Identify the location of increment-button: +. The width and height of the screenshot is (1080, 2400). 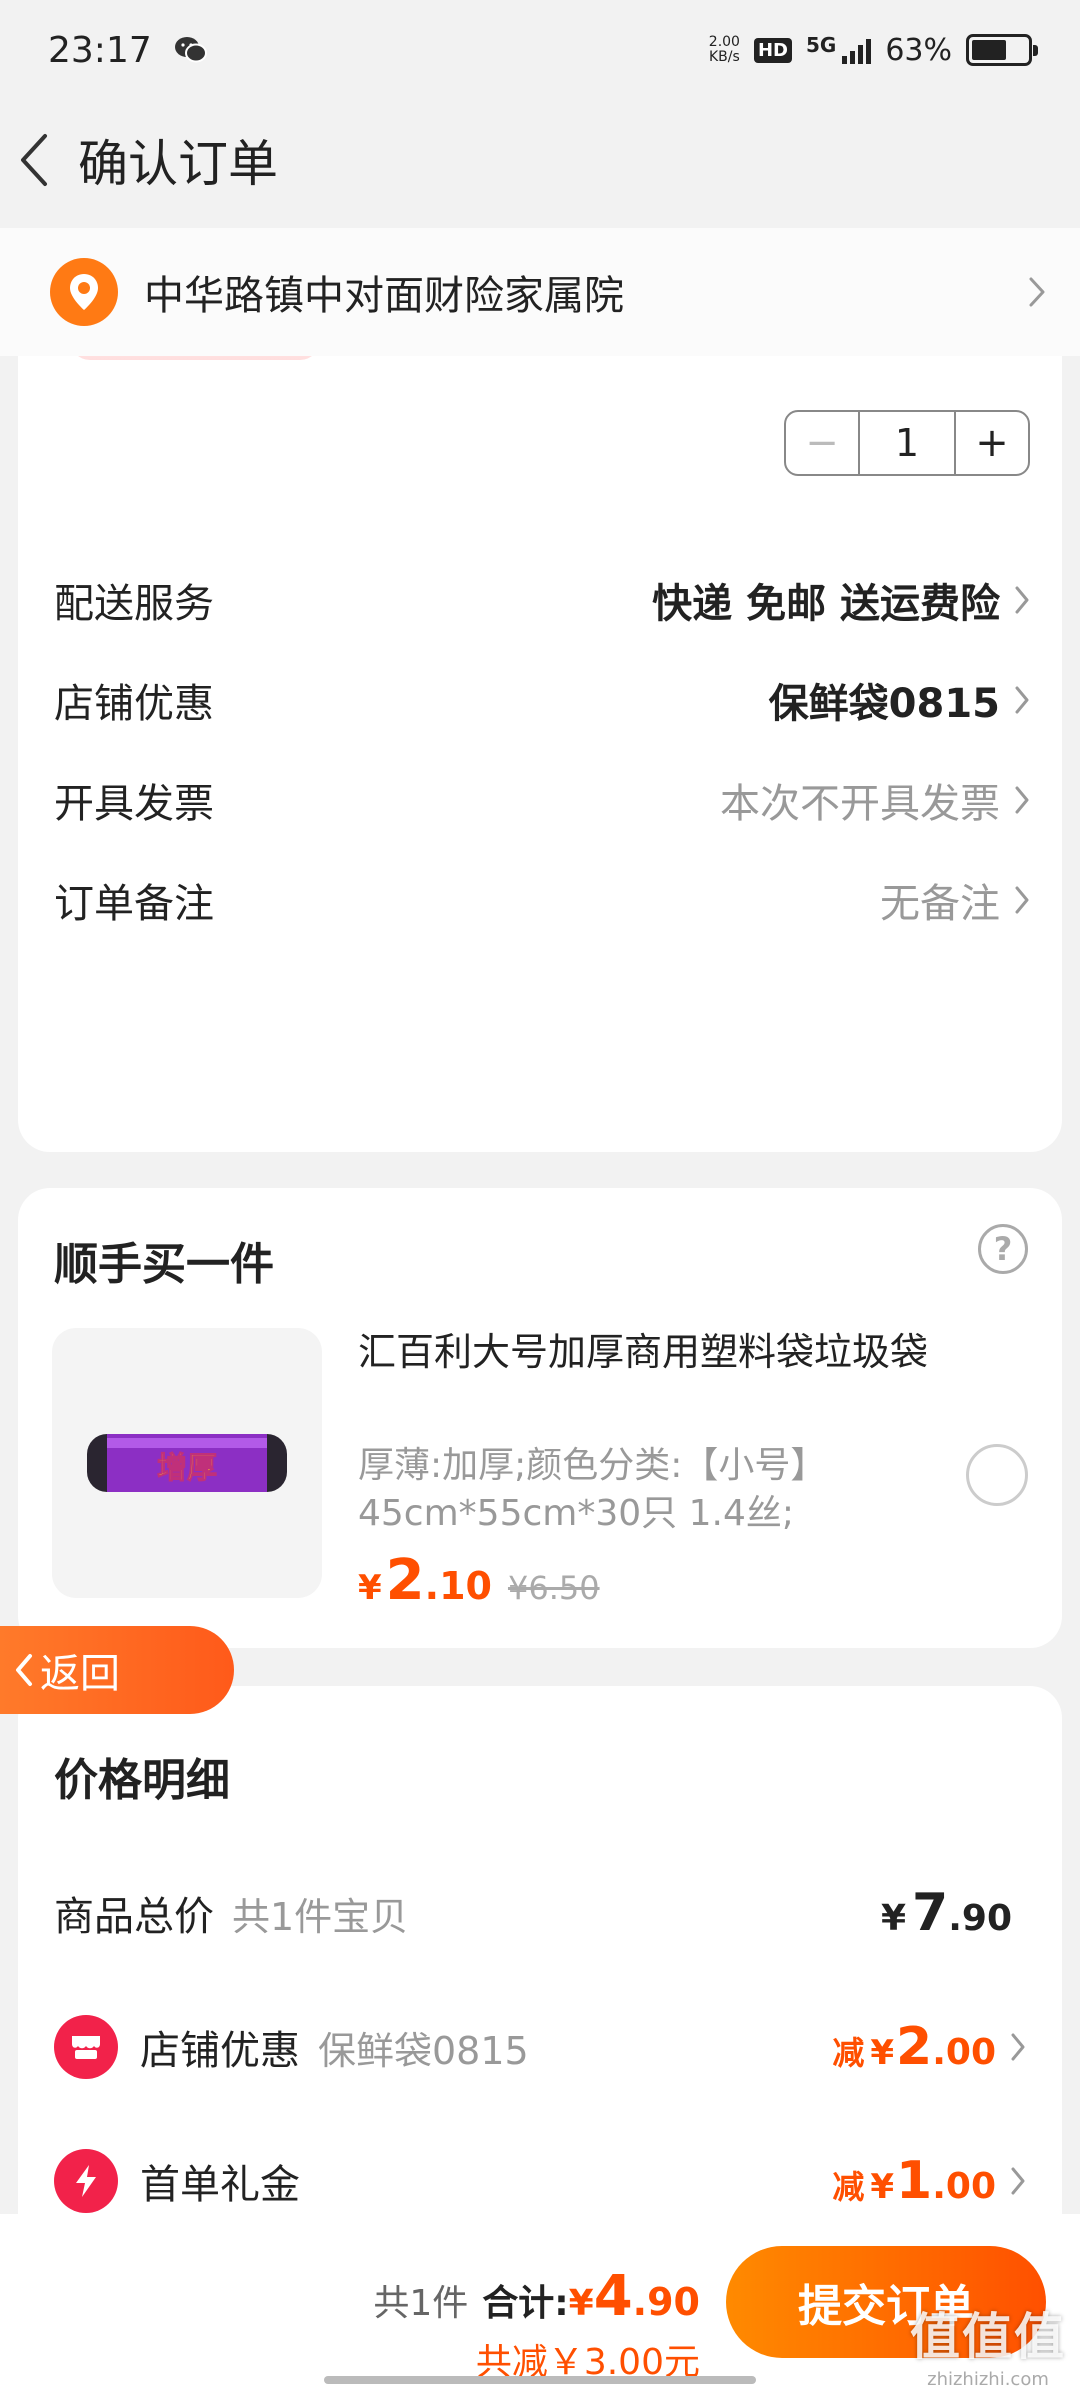
(991, 443).